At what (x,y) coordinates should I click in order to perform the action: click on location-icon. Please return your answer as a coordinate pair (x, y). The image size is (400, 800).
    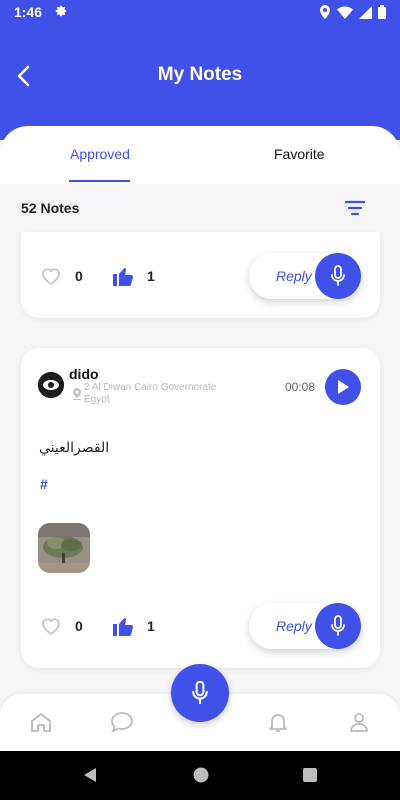
    Looking at the image, I should click on (325, 12).